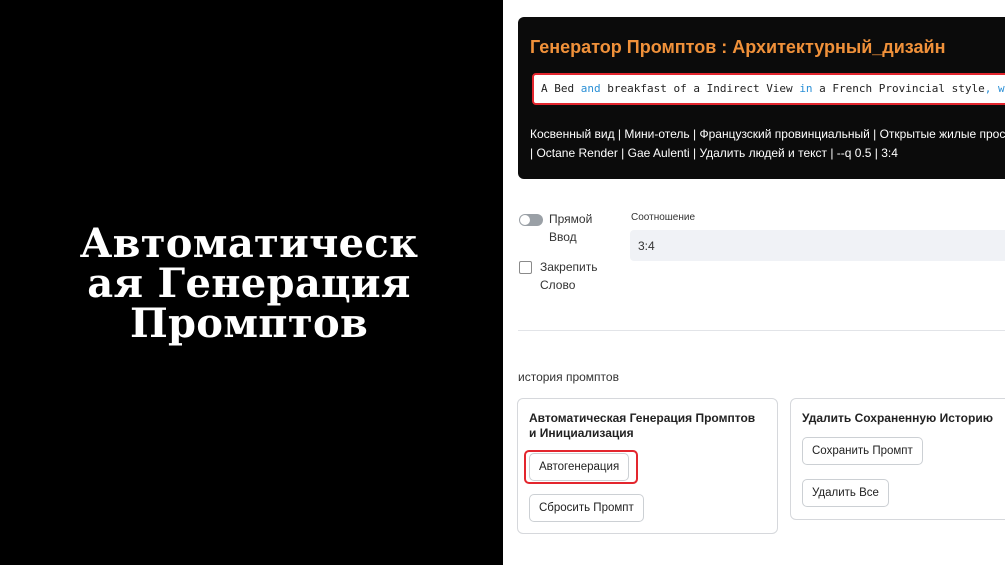 This screenshot has height=565, width=1005. Describe the element at coordinates (590, 88) in the screenshot. I see `prompt-keyword: and` at that location.